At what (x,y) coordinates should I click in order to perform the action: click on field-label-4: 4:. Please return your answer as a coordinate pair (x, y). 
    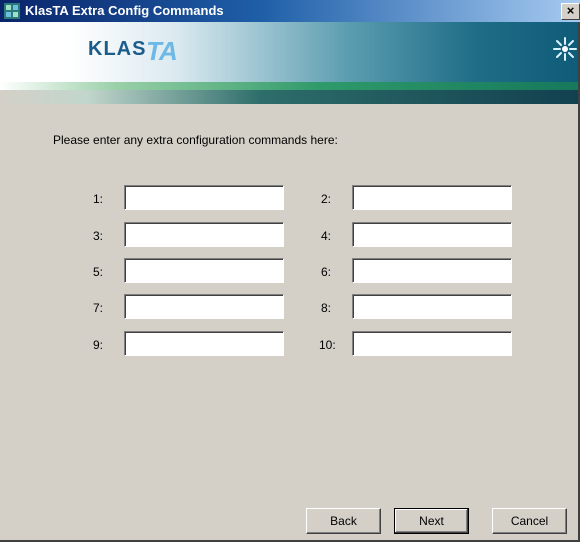
    Looking at the image, I should click on (326, 236).